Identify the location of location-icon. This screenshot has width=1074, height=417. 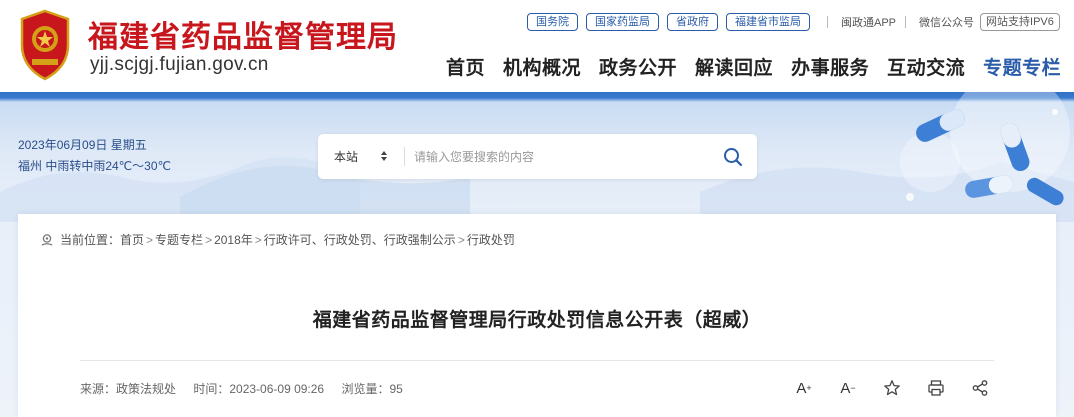
(47, 239).